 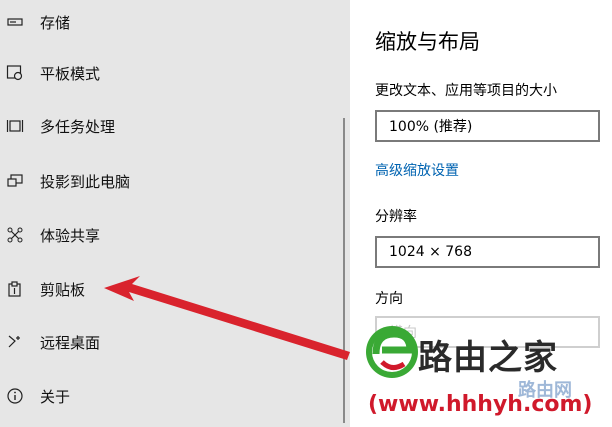 What do you see at coordinates (70, 342) in the screenshot?
I see `sidebar-item-label: 远程桌面` at bounding box center [70, 342].